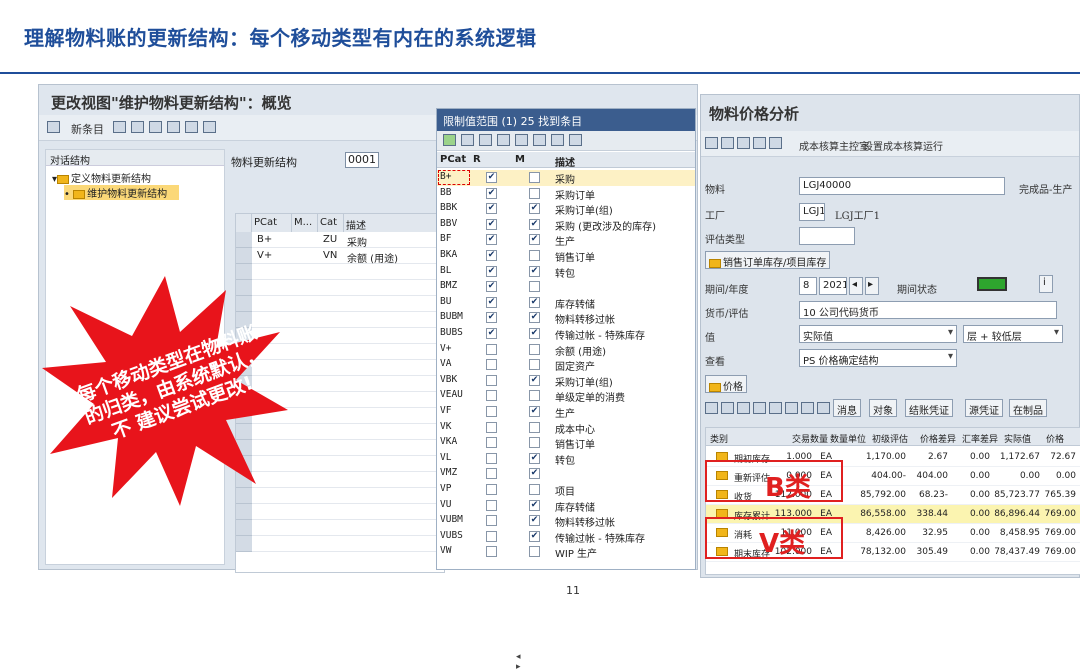 This screenshot has height=672, width=1080. I want to click on sum-icon, so click(807, 408).